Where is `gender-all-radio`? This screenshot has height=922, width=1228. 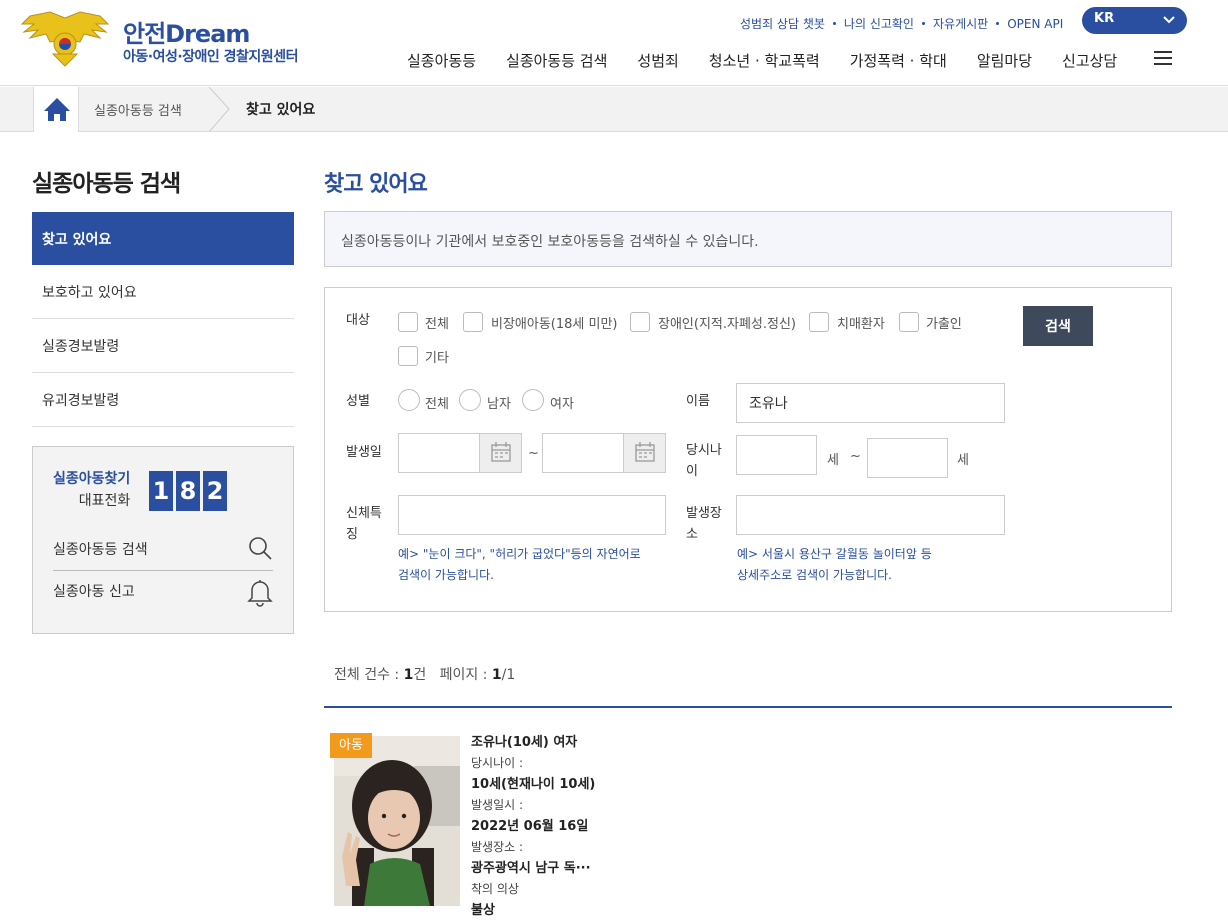 gender-all-radio is located at coordinates (409, 400).